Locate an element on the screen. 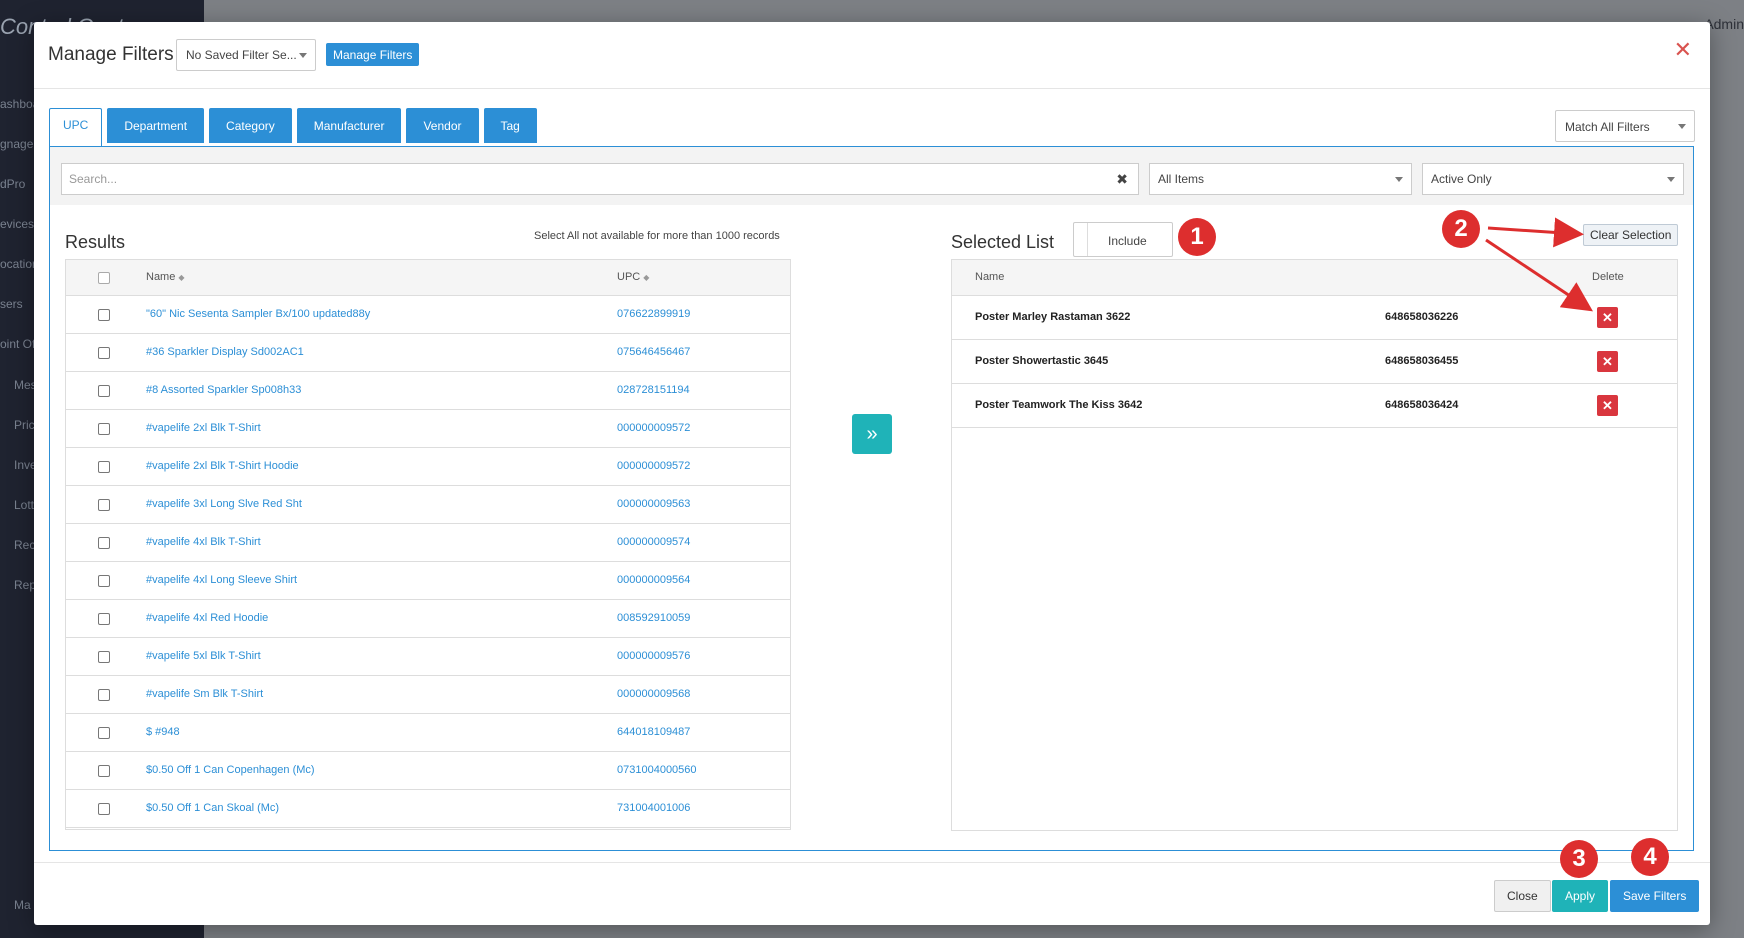 Image resolution: width=1744 pixels, height=938 pixels. background-nav-item: gnage is located at coordinates (17, 144).